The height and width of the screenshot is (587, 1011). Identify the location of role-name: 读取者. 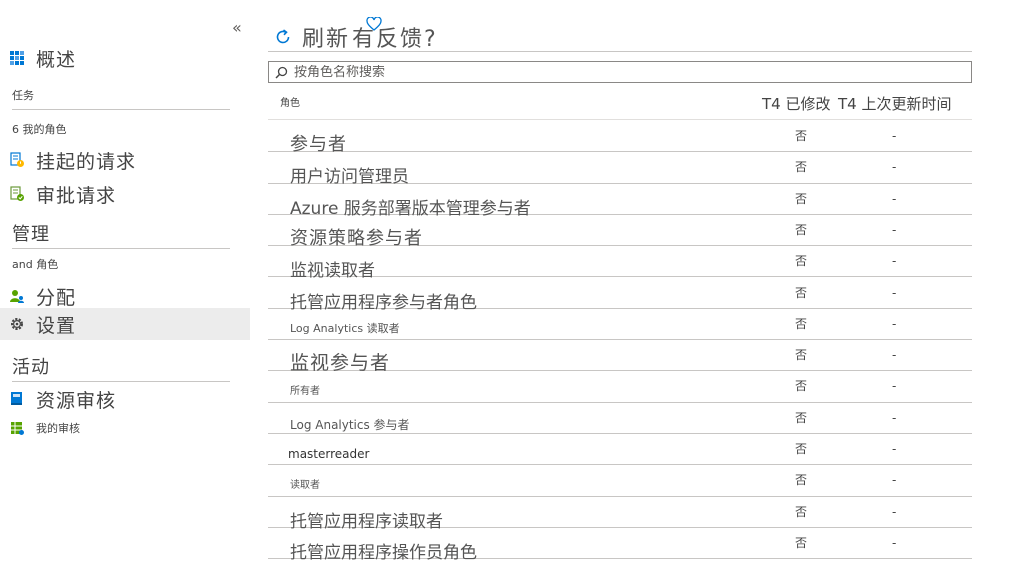
(305, 486).